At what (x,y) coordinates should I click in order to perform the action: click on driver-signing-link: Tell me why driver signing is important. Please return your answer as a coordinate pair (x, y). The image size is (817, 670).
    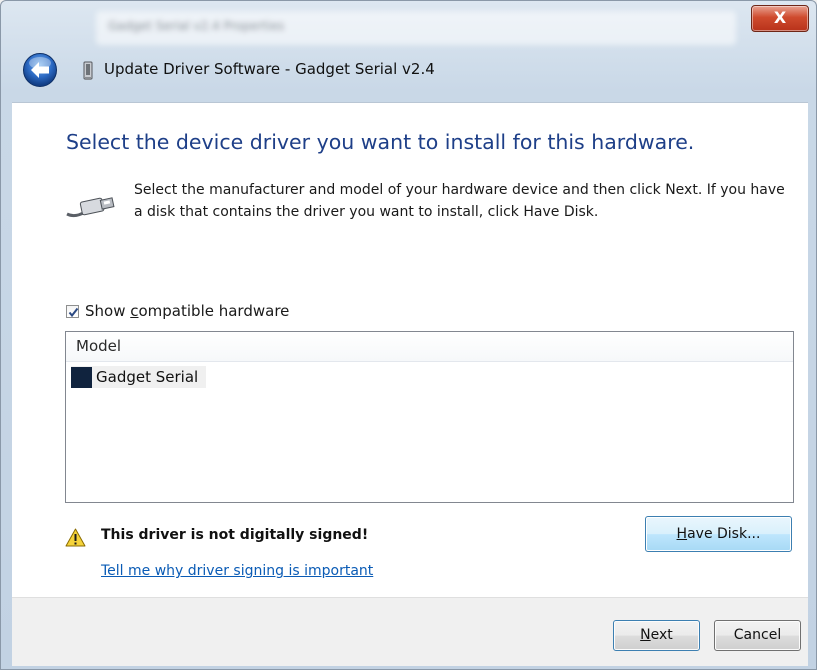
    Looking at the image, I should click on (237, 571).